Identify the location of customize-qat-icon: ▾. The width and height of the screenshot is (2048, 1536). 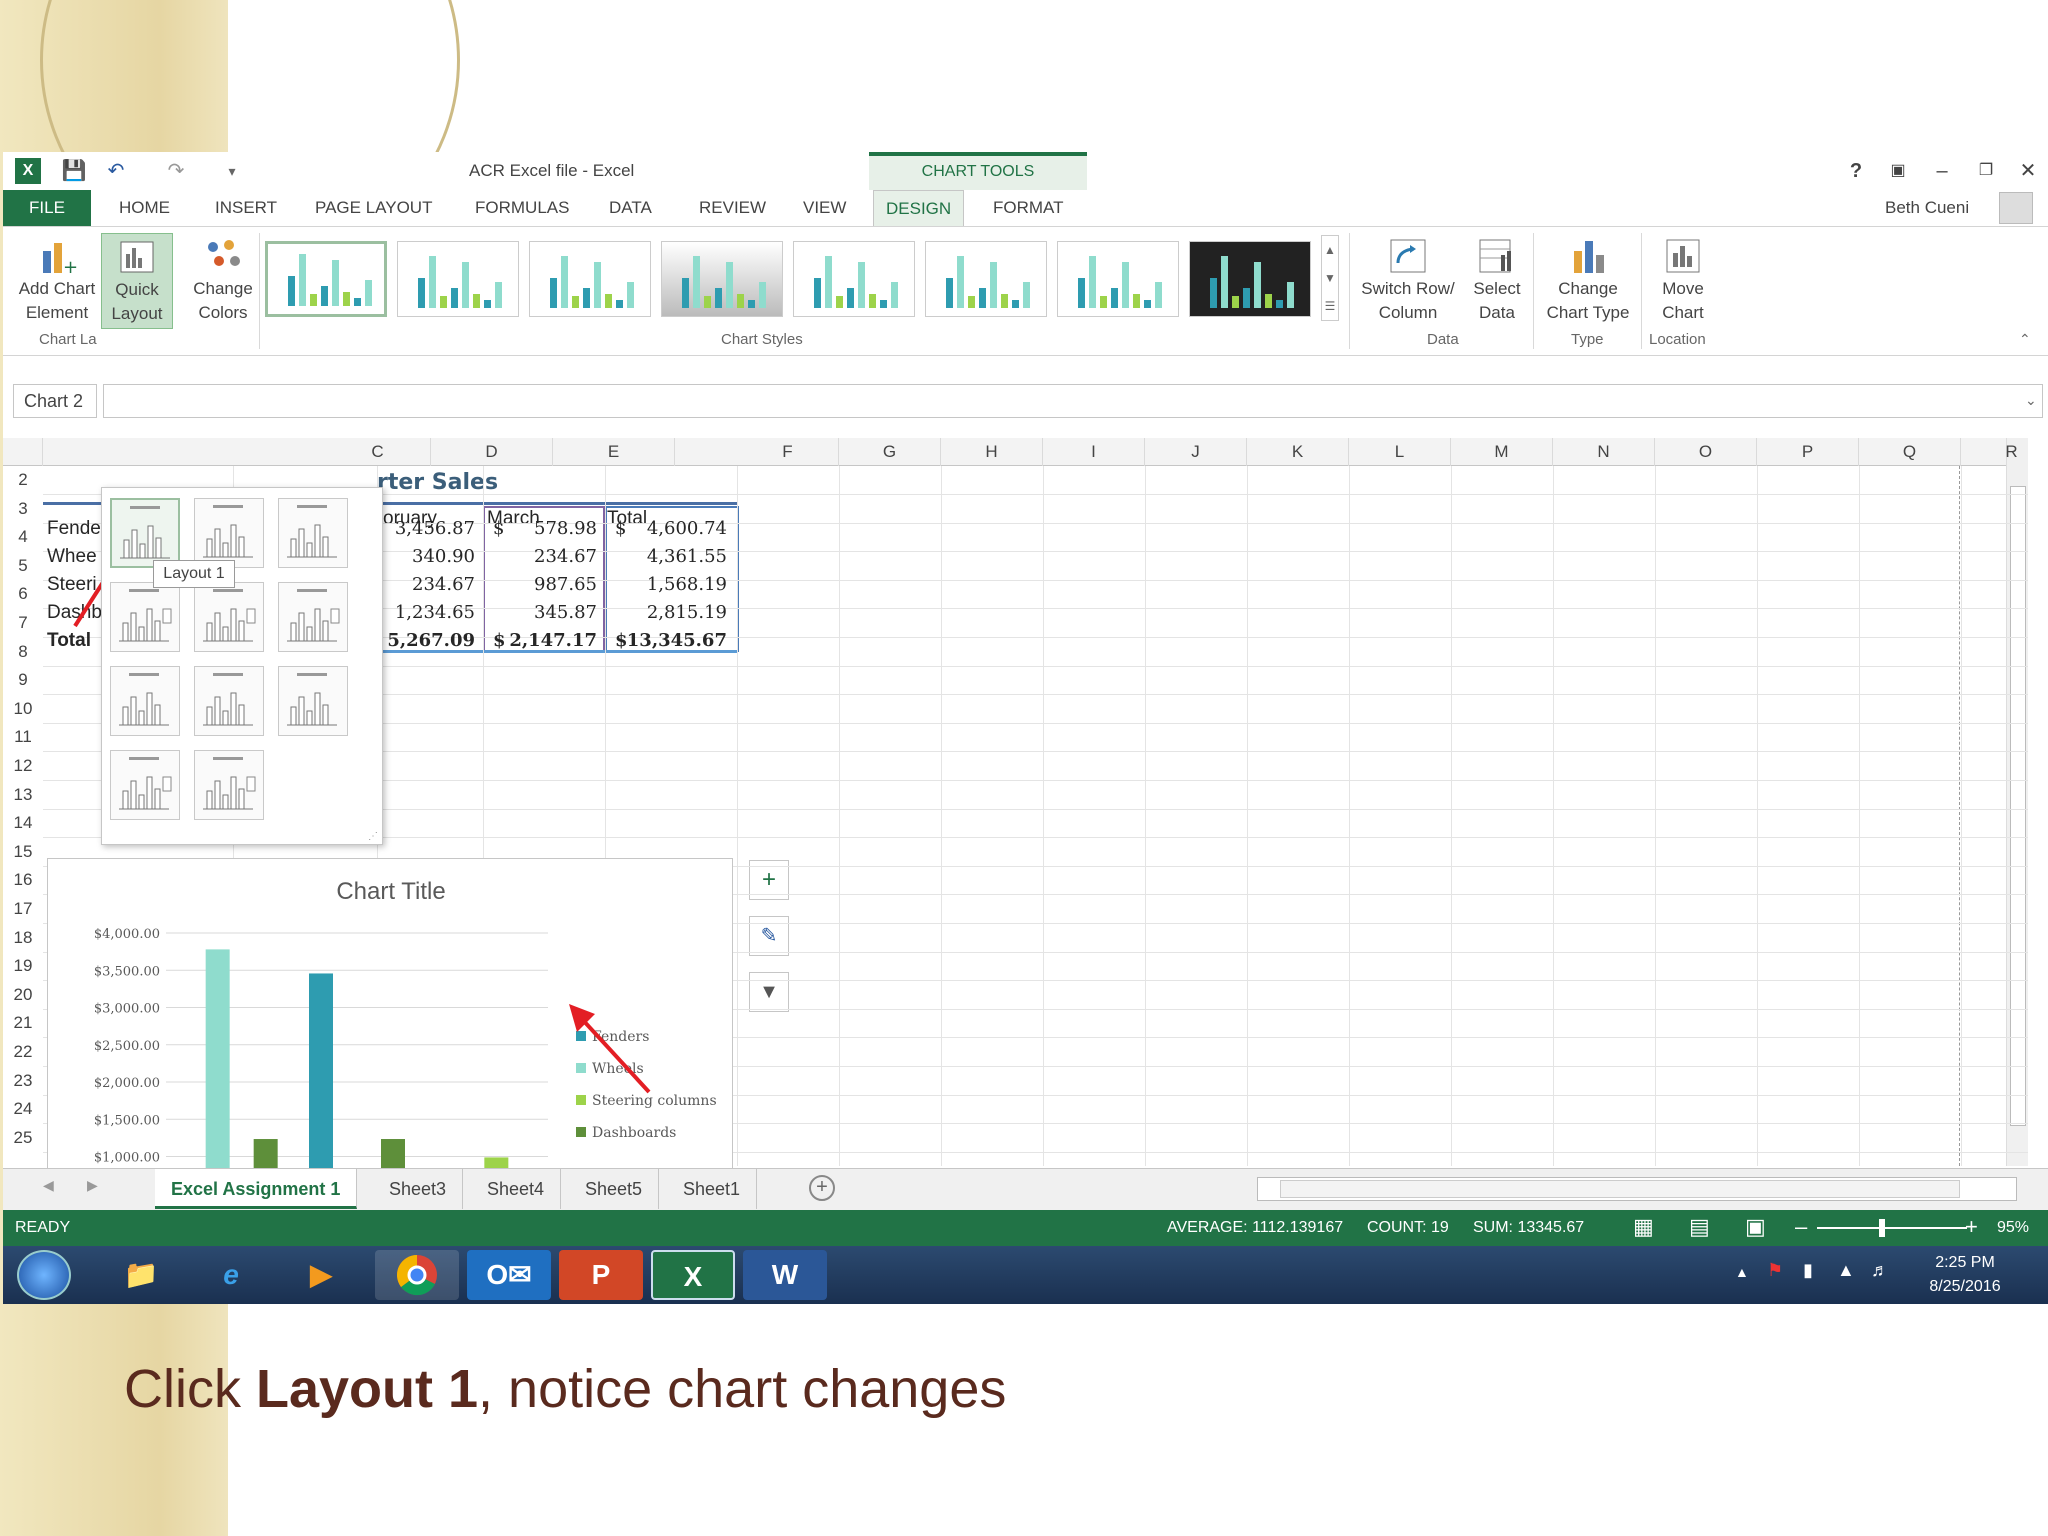
(232, 171).